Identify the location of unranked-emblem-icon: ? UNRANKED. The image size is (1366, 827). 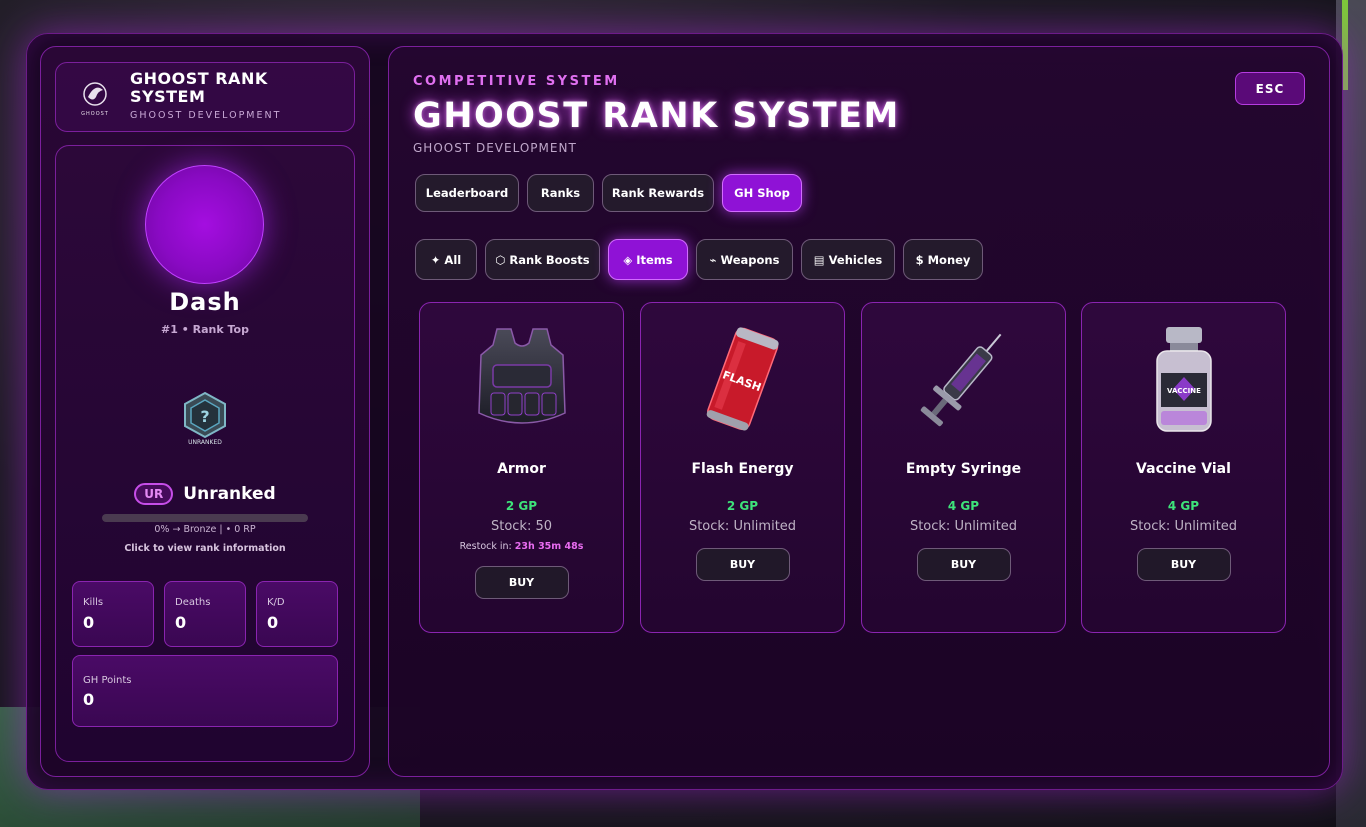
(205, 418).